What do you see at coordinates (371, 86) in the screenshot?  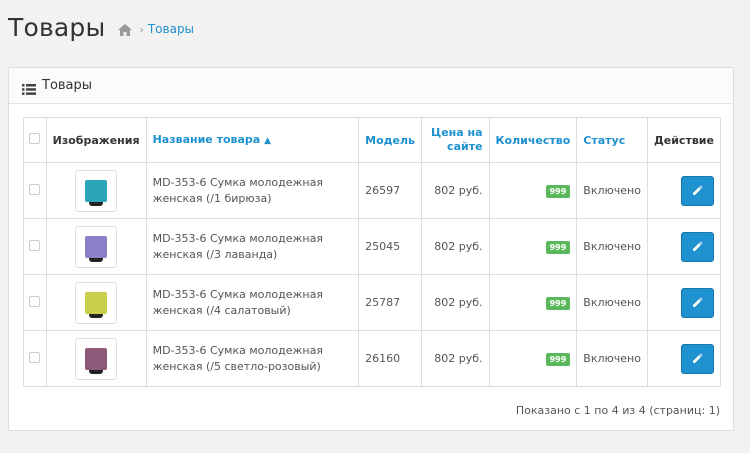 I see `panel-heading: Товары` at bounding box center [371, 86].